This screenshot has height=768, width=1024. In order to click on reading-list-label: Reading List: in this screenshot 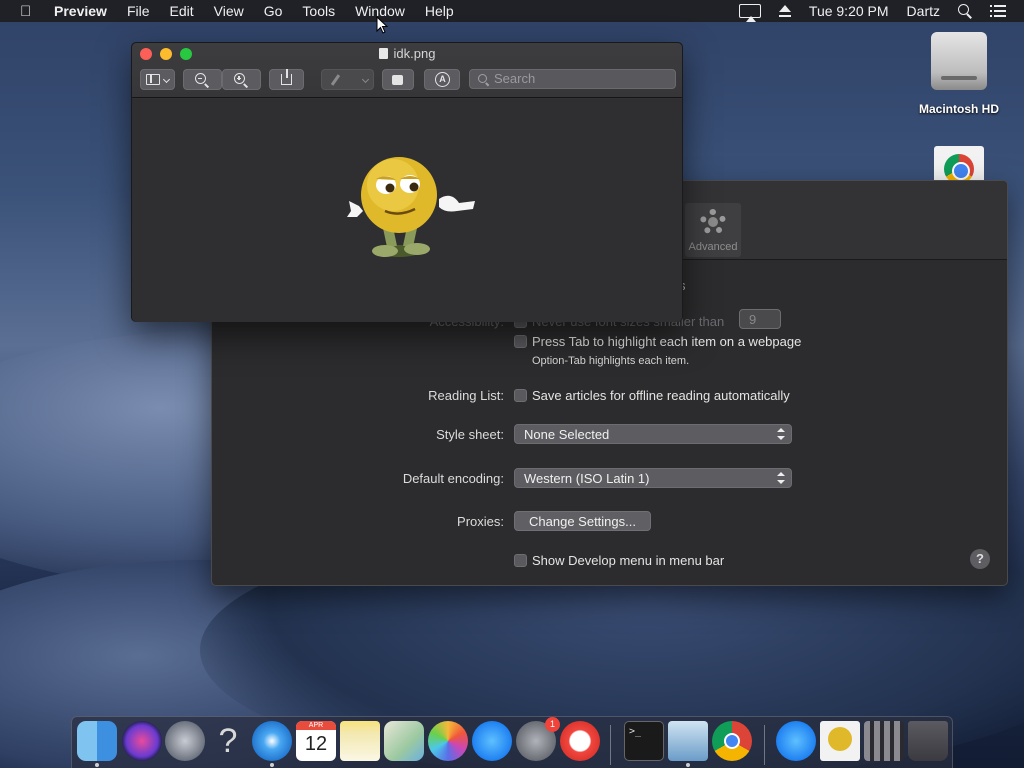, I will do `click(466, 395)`.